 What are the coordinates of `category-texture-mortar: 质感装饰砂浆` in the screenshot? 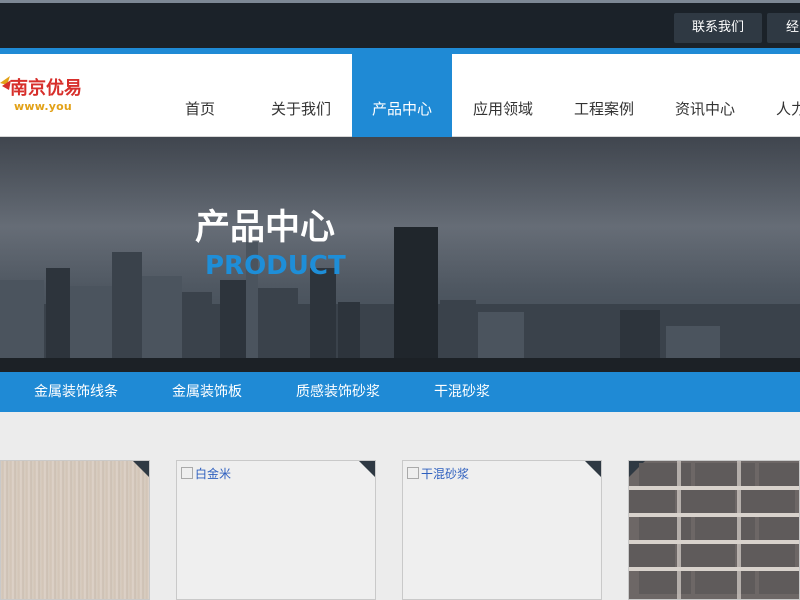 It's located at (338, 392).